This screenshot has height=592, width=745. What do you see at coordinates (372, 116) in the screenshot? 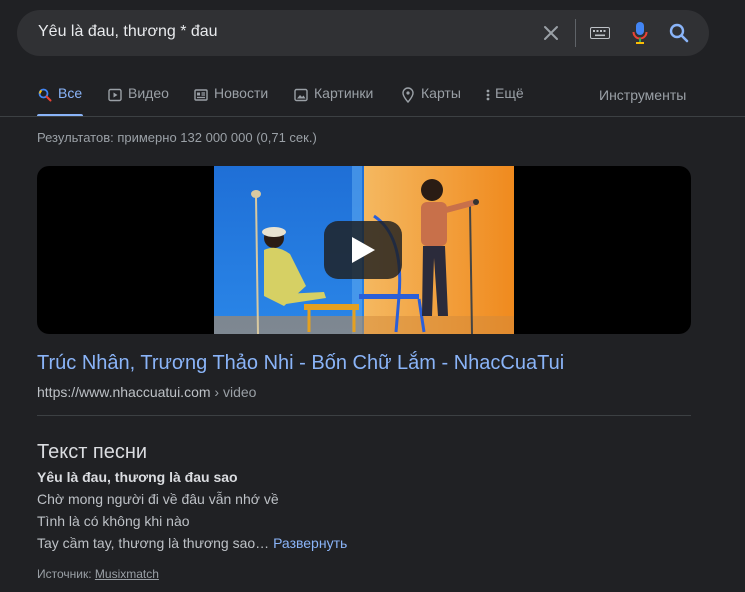
I see `header-divider` at bounding box center [372, 116].